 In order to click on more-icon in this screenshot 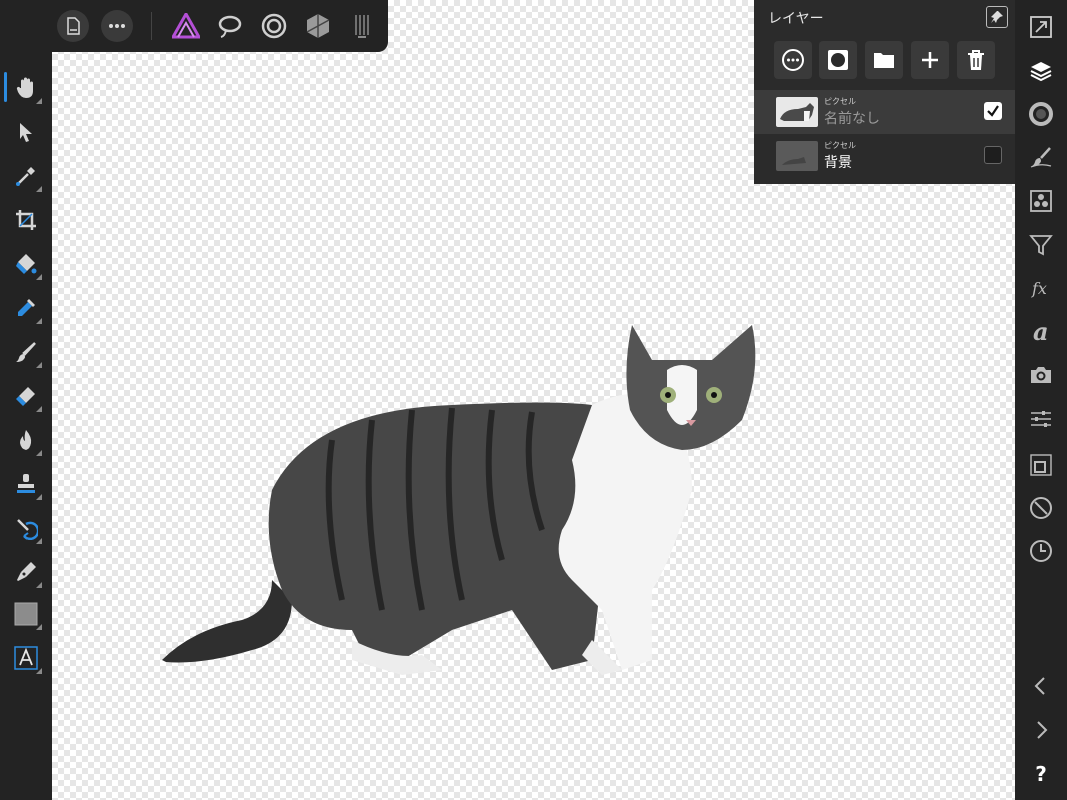, I will do `click(117, 26)`.